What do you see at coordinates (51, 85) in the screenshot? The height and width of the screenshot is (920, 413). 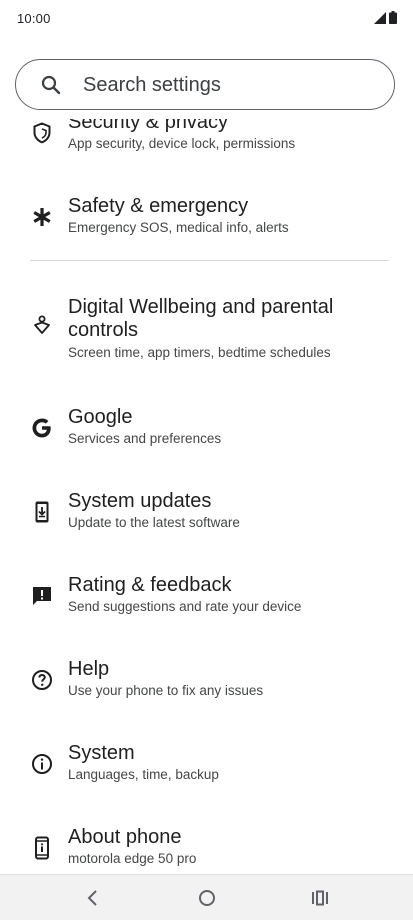 I see `search-icon` at bounding box center [51, 85].